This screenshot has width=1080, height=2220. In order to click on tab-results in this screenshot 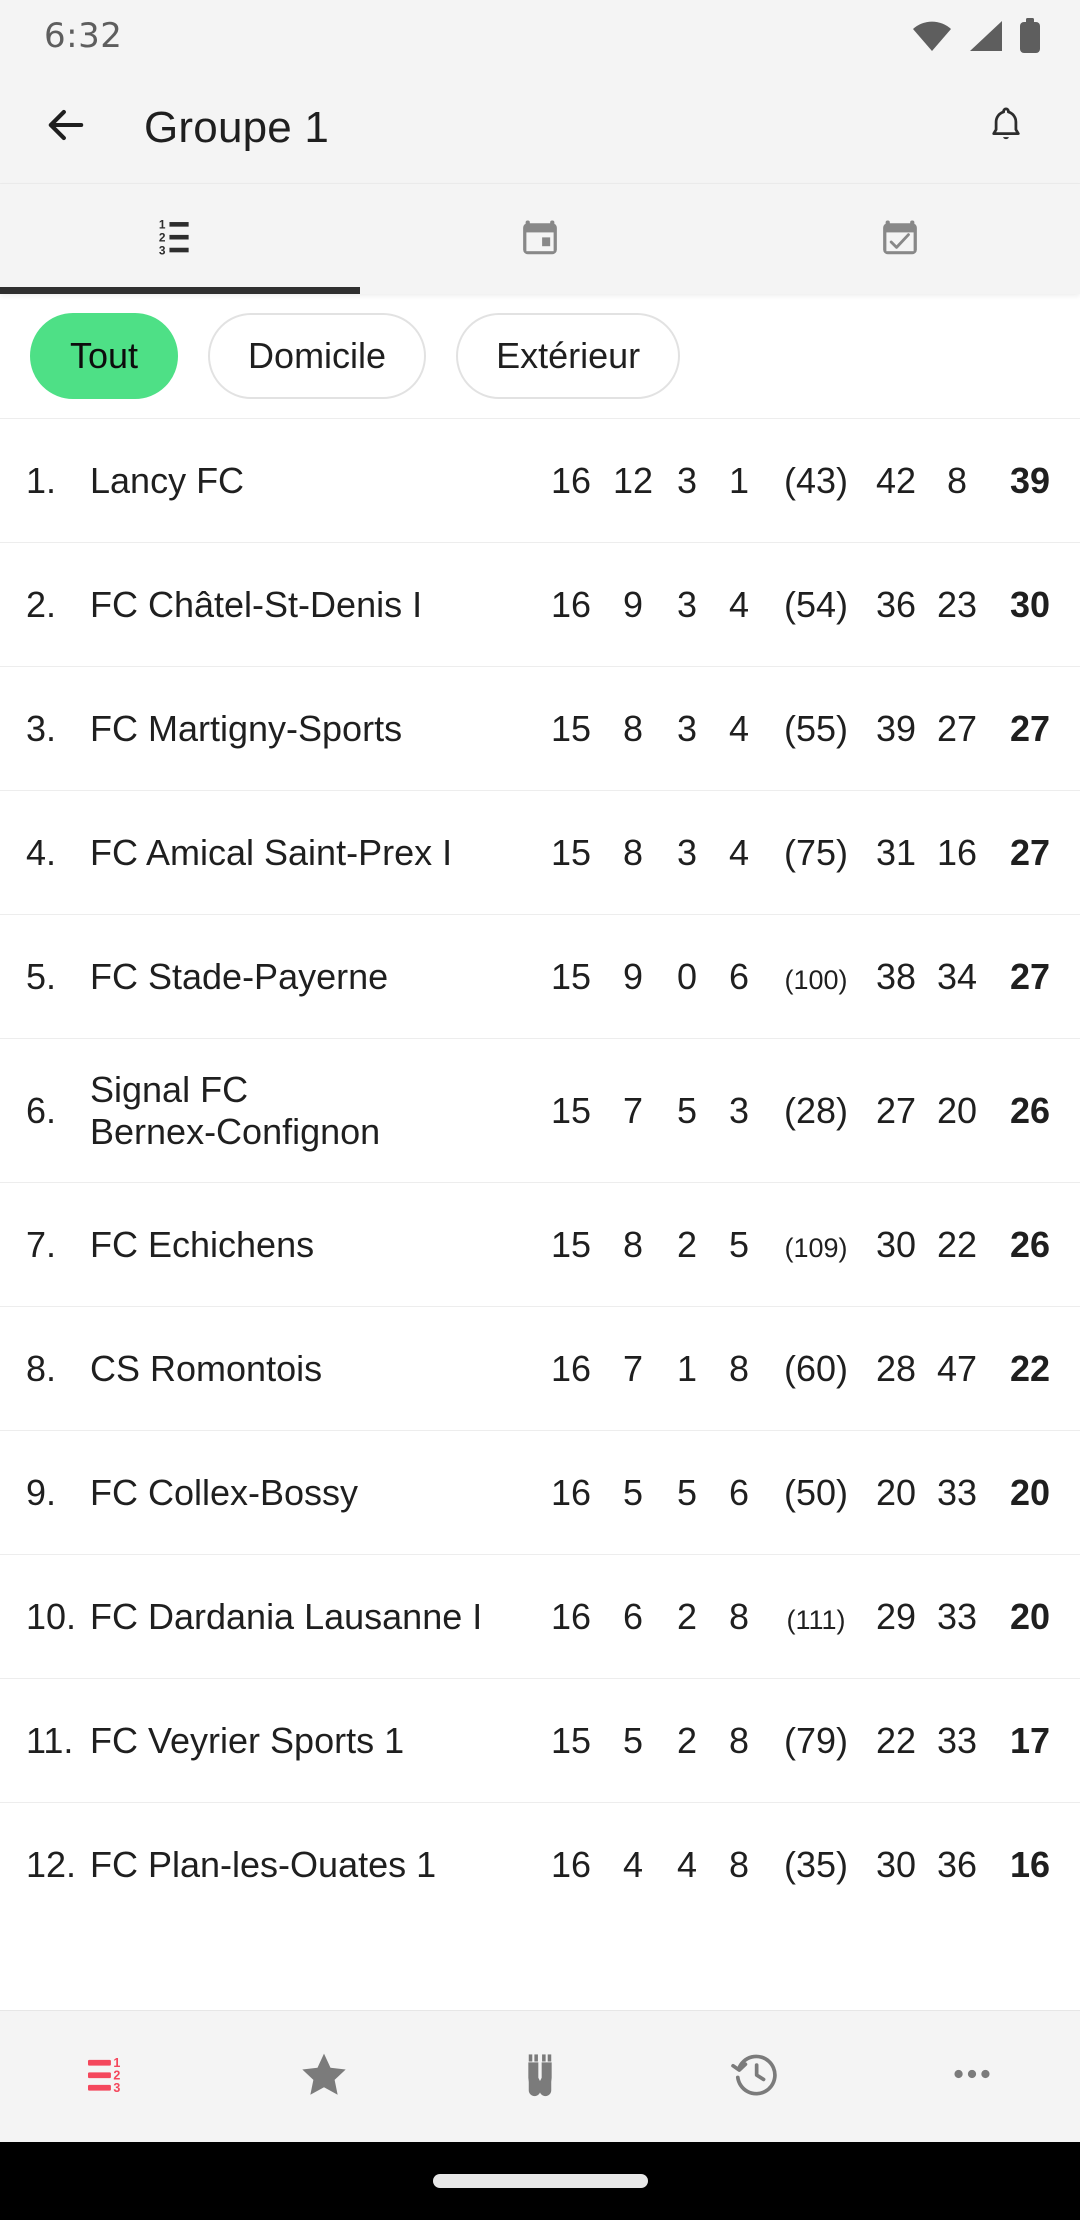, I will do `click(900, 239)`.